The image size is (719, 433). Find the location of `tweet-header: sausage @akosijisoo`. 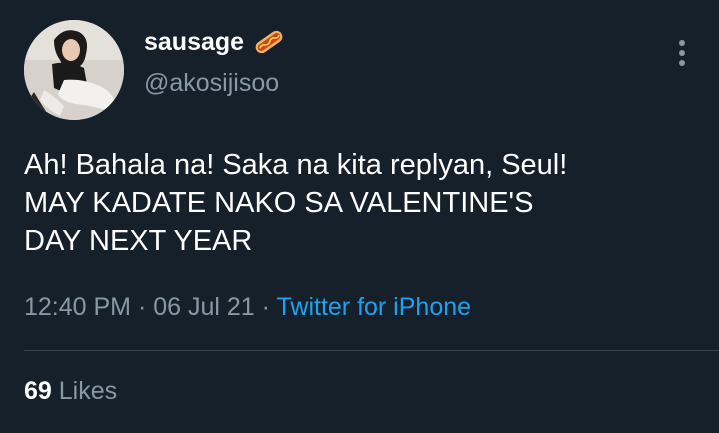

tweet-header: sausage @akosijisoo is located at coordinates (155, 70).